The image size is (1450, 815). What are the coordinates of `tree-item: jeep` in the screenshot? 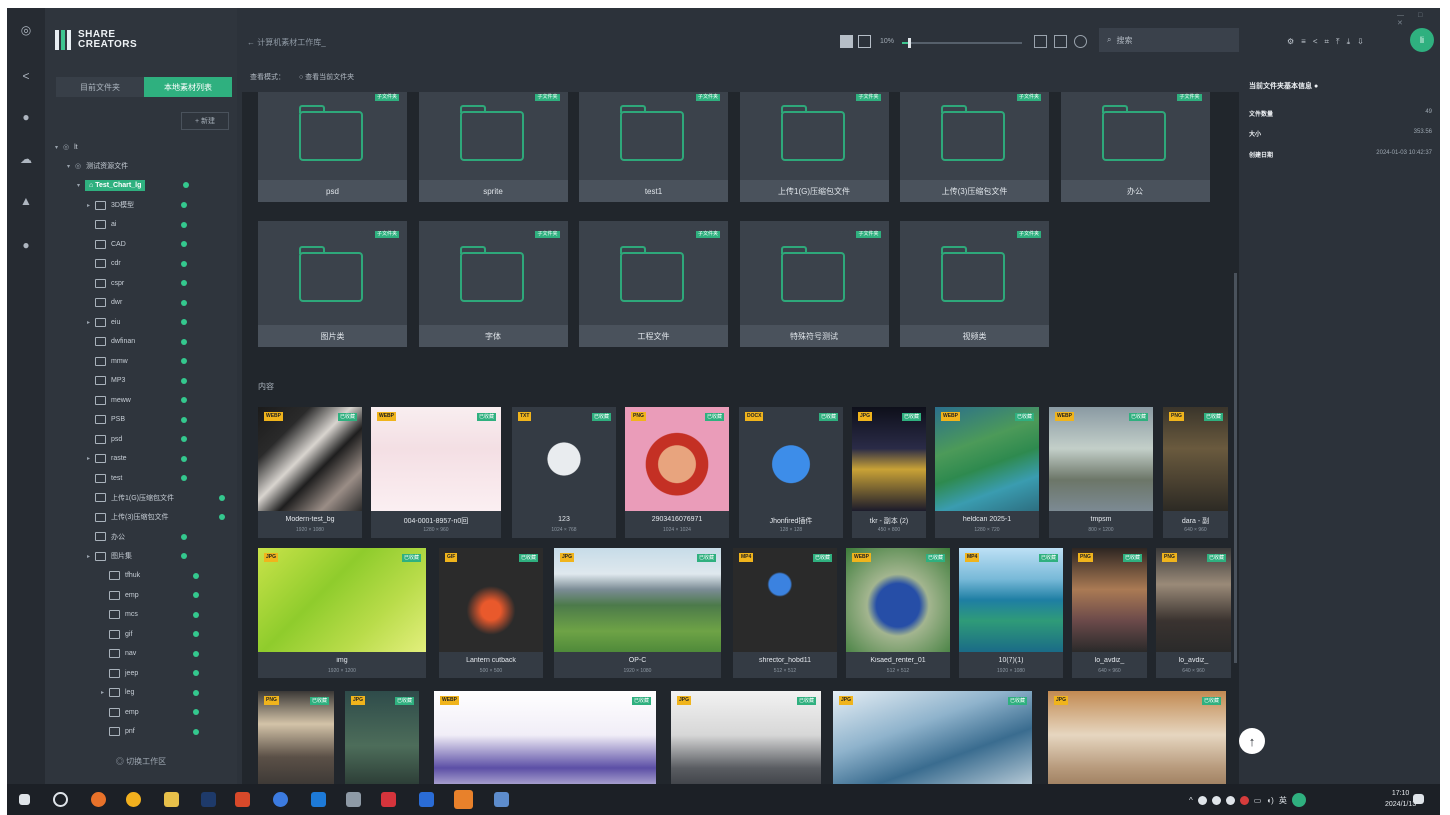 It's located at (119, 673).